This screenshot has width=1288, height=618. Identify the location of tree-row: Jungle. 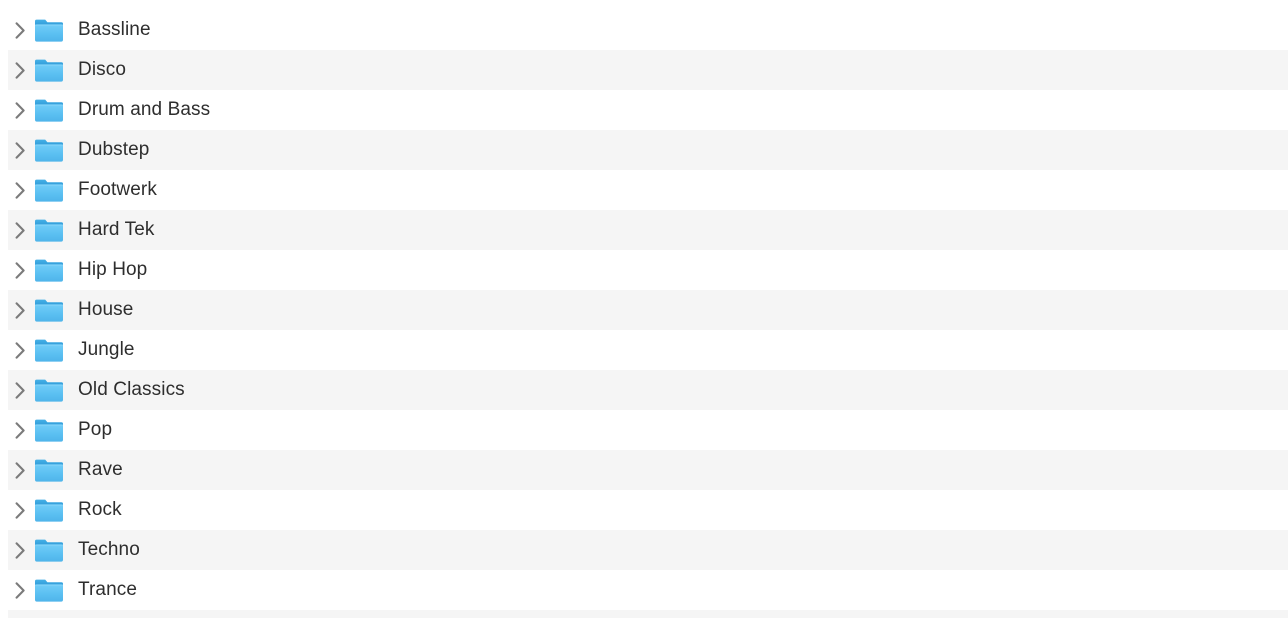
(644, 350).